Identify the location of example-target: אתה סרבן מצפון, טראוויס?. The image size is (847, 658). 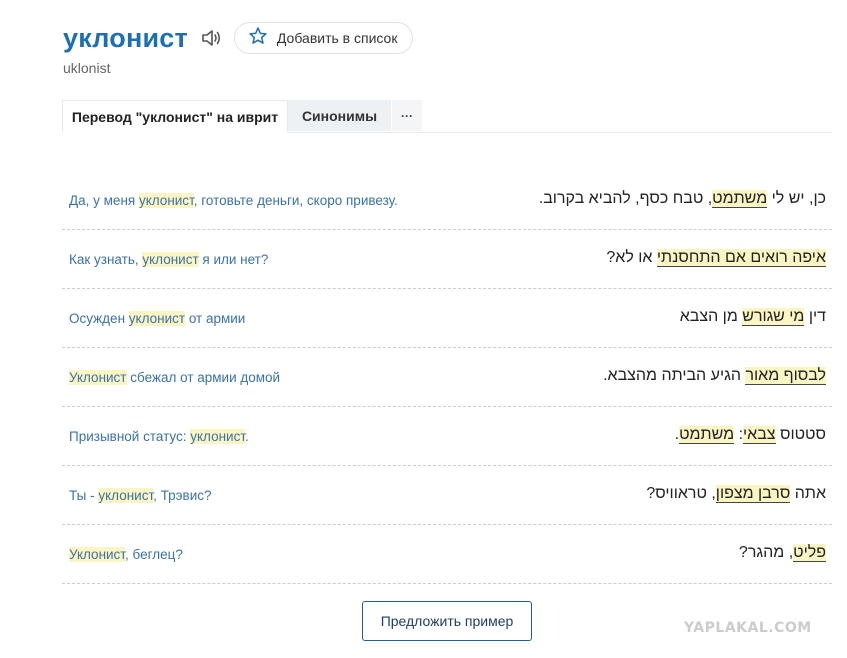
(736, 494).